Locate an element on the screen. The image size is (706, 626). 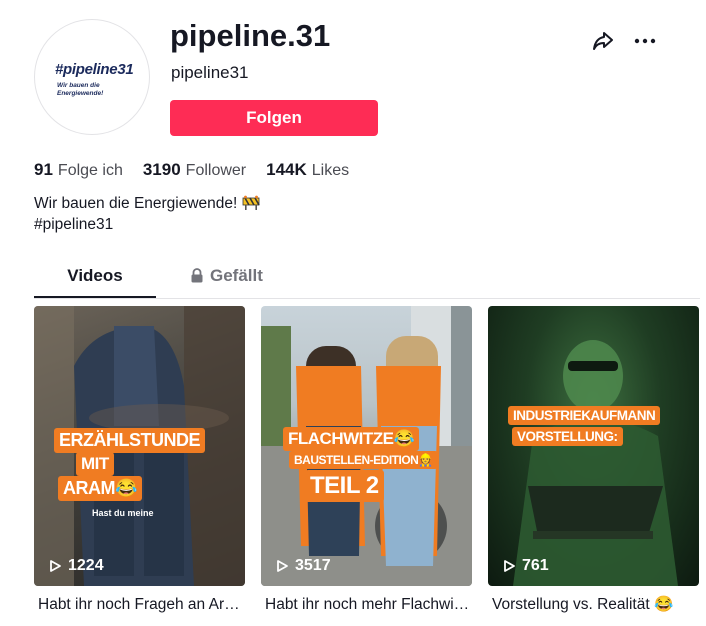
overlay-title-2: BAUSTELLEN-EDITION👷 is located at coordinates (363, 460).